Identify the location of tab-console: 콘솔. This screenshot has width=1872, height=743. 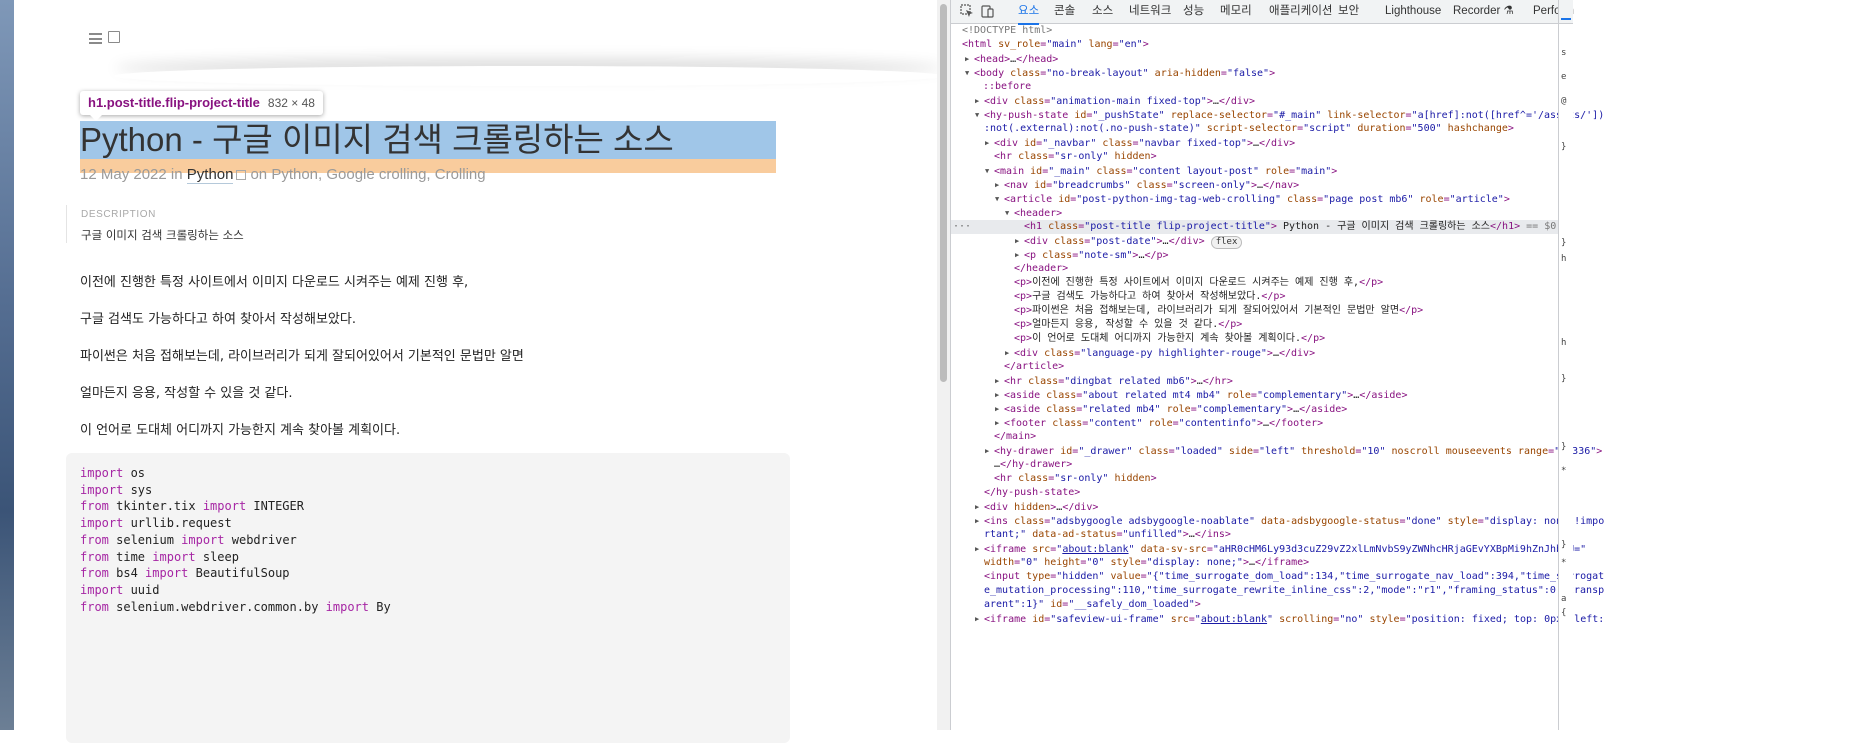
(1064, 11).